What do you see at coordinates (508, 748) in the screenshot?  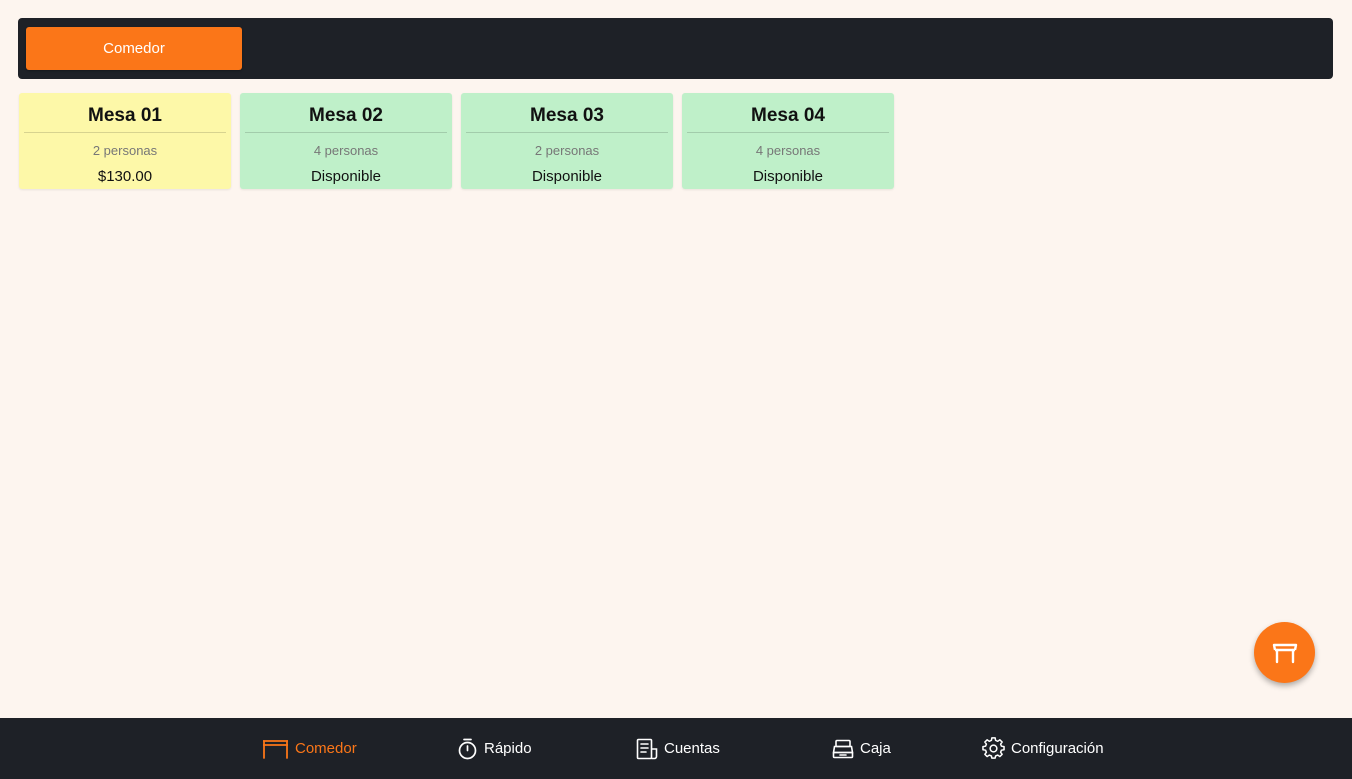 I see `nav-label: Rápido` at bounding box center [508, 748].